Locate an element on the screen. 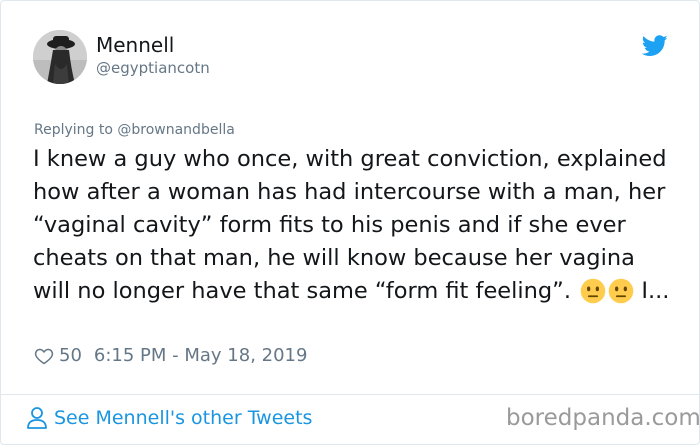 The height and width of the screenshot is (445, 700). divider is located at coordinates (350, 394).